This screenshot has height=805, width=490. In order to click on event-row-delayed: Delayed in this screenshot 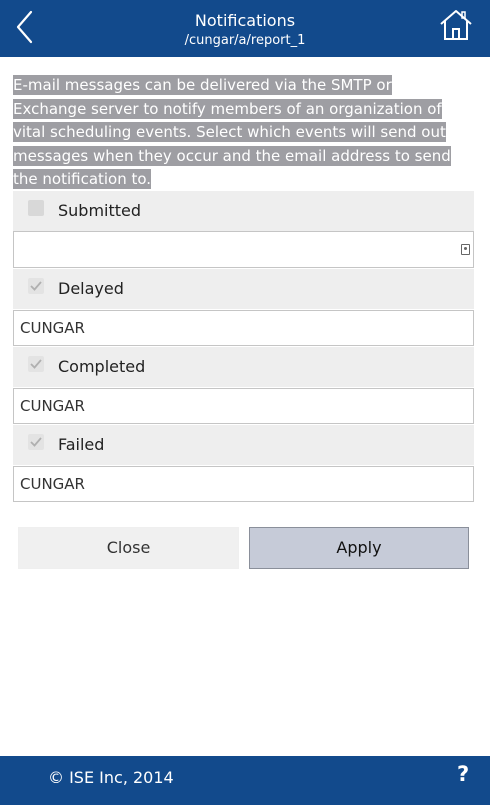, I will do `click(243, 289)`.